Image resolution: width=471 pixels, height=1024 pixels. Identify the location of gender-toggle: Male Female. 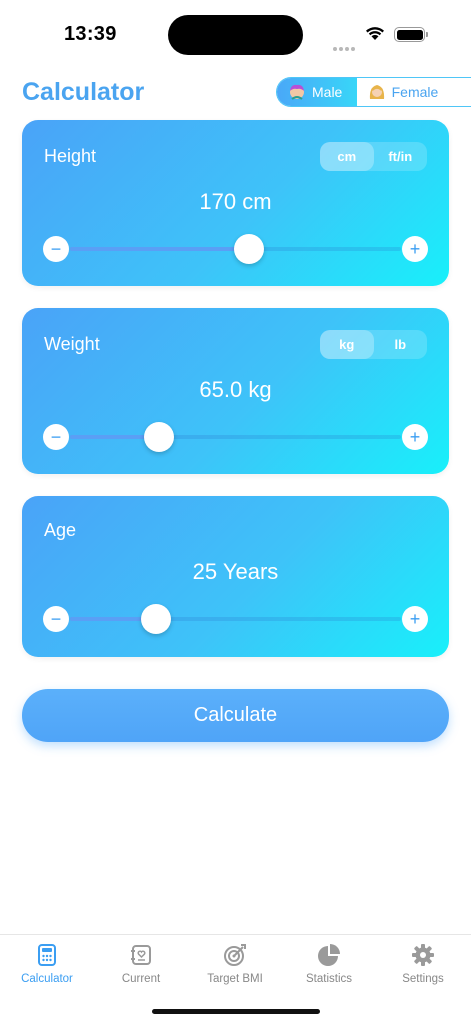
(373, 92).